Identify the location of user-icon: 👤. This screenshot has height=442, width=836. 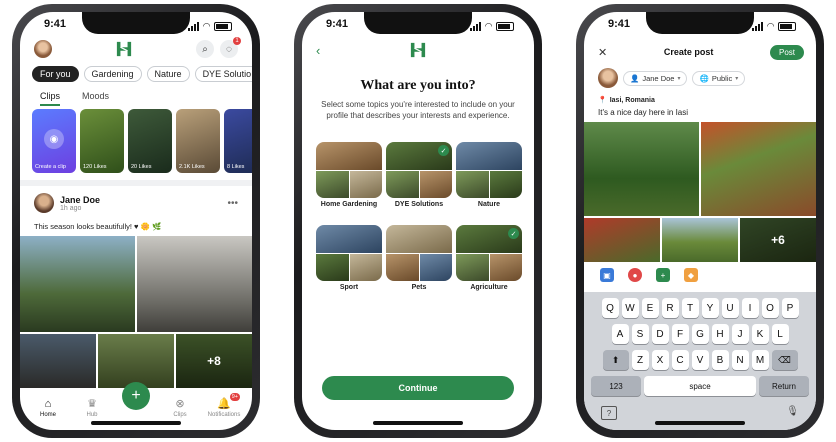
(635, 78).